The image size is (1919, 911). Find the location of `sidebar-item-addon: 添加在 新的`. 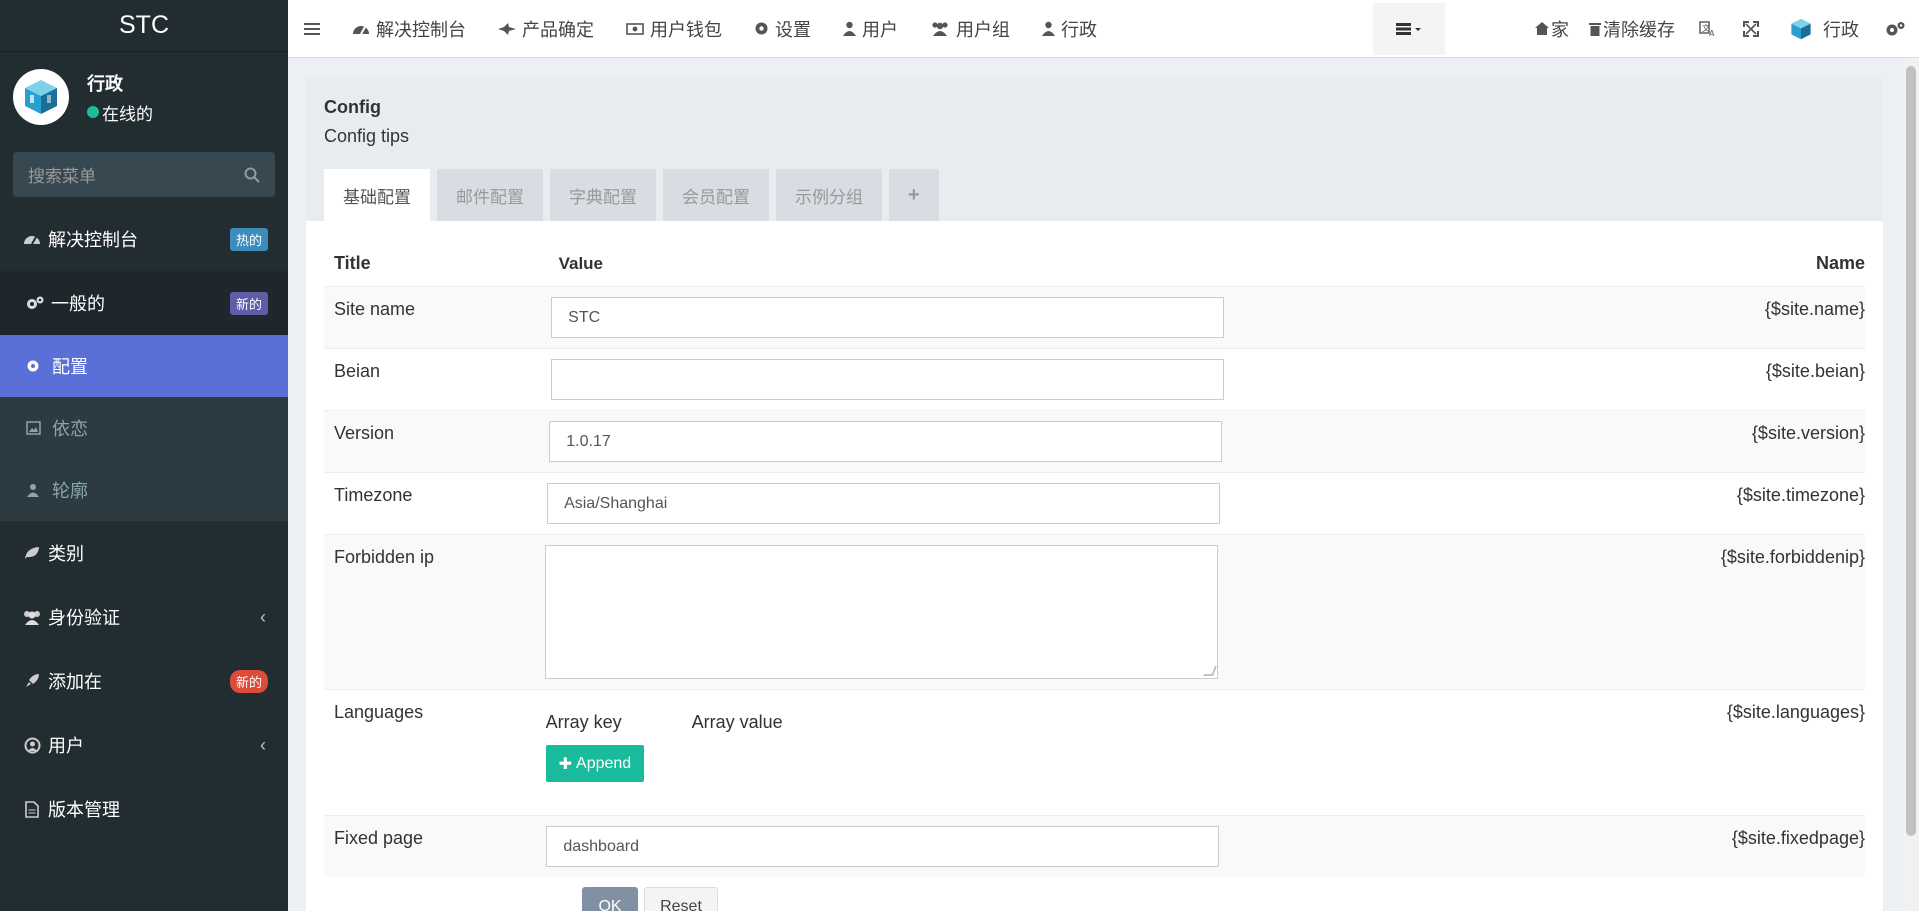

sidebar-item-addon: 添加在 新的 is located at coordinates (144, 681).